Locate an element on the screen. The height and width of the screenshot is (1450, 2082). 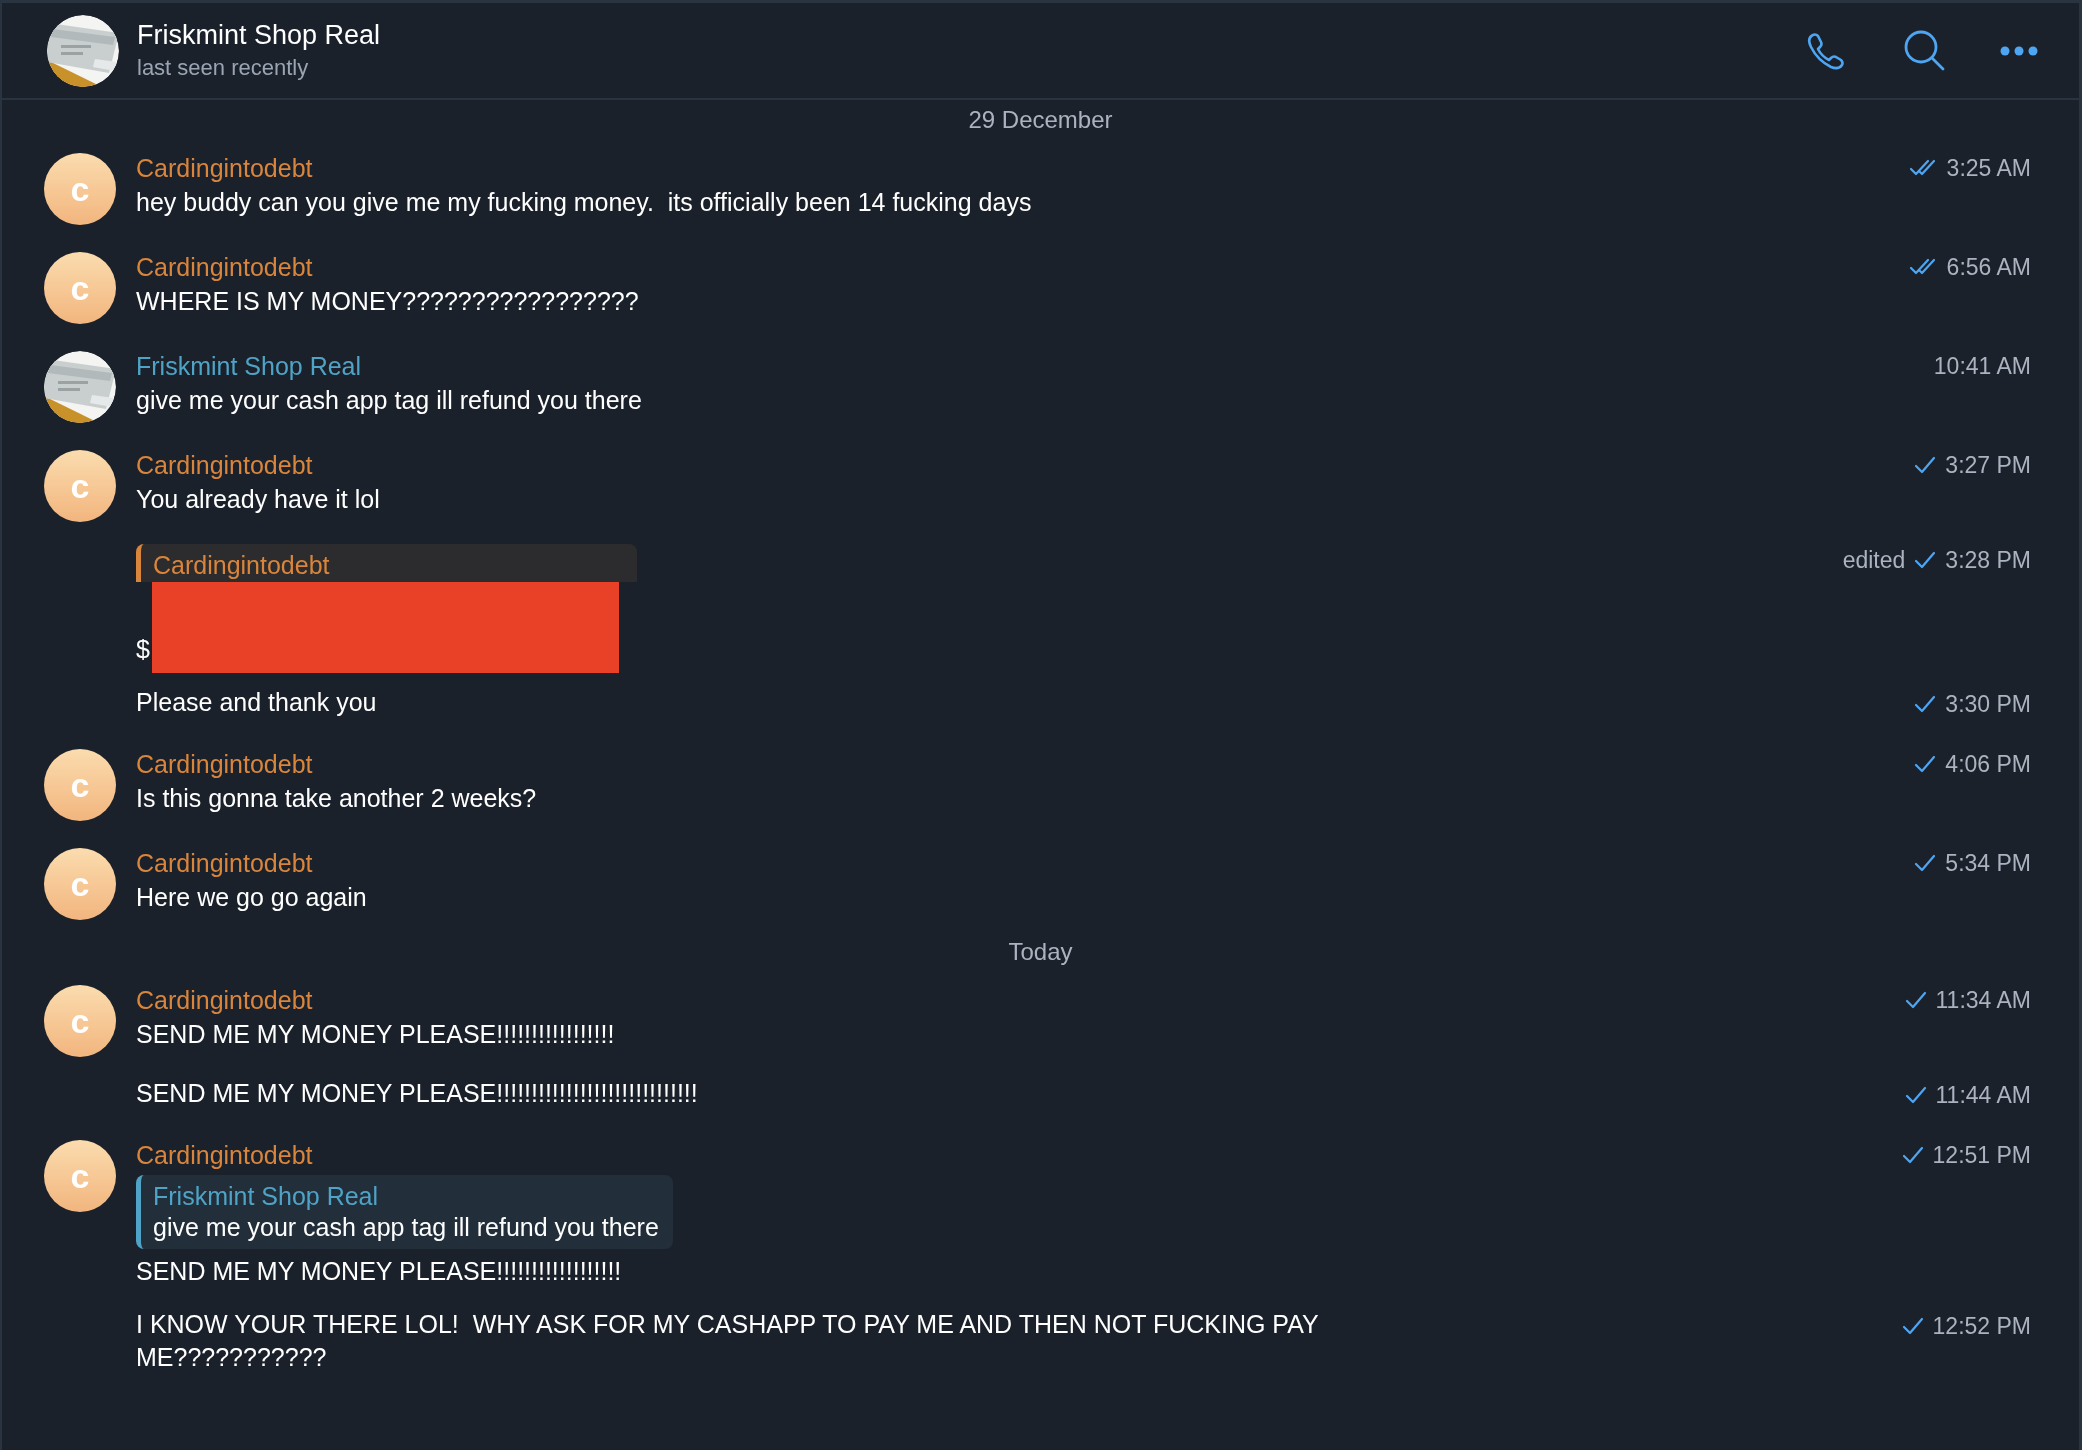
message-time: 3:30 PM is located at coordinates (1988, 704).